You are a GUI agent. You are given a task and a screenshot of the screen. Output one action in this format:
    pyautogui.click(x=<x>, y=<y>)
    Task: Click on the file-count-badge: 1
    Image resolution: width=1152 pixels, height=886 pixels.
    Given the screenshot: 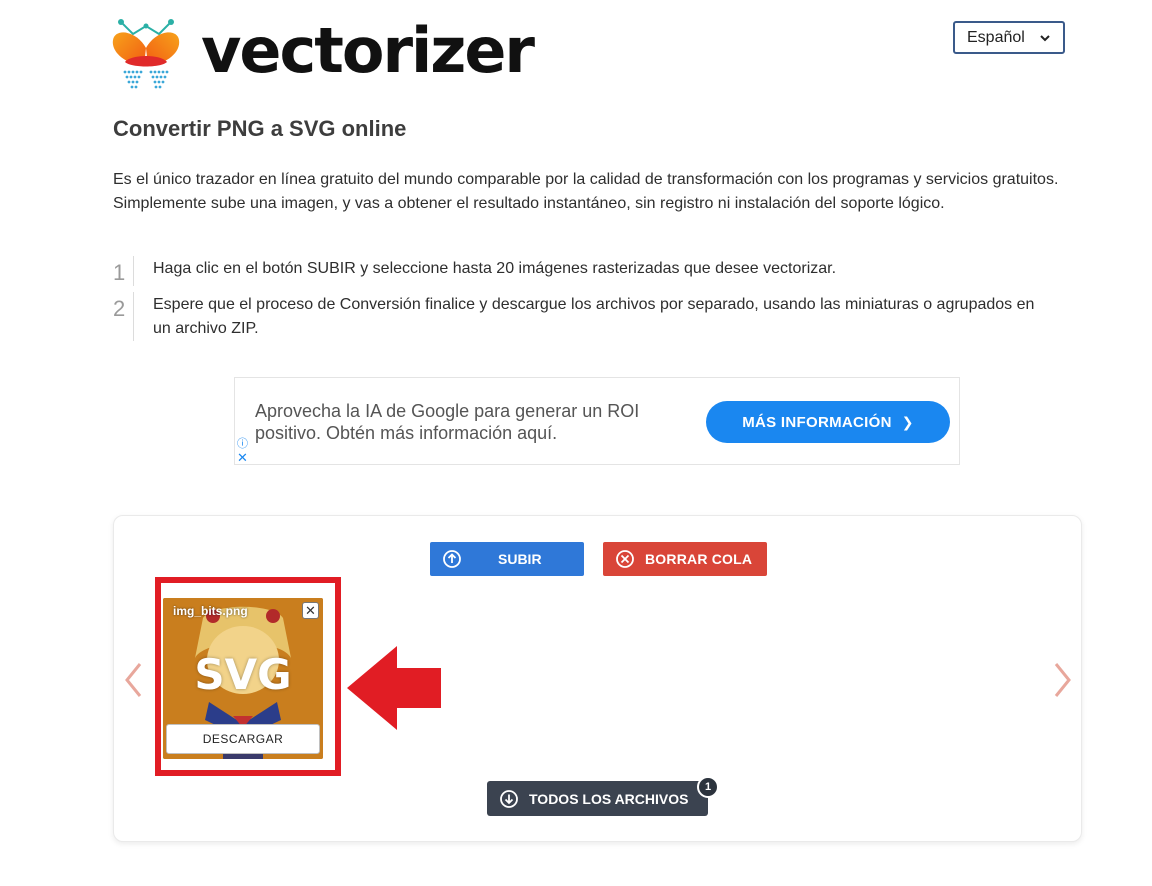 What is the action you would take?
    pyautogui.click(x=708, y=787)
    